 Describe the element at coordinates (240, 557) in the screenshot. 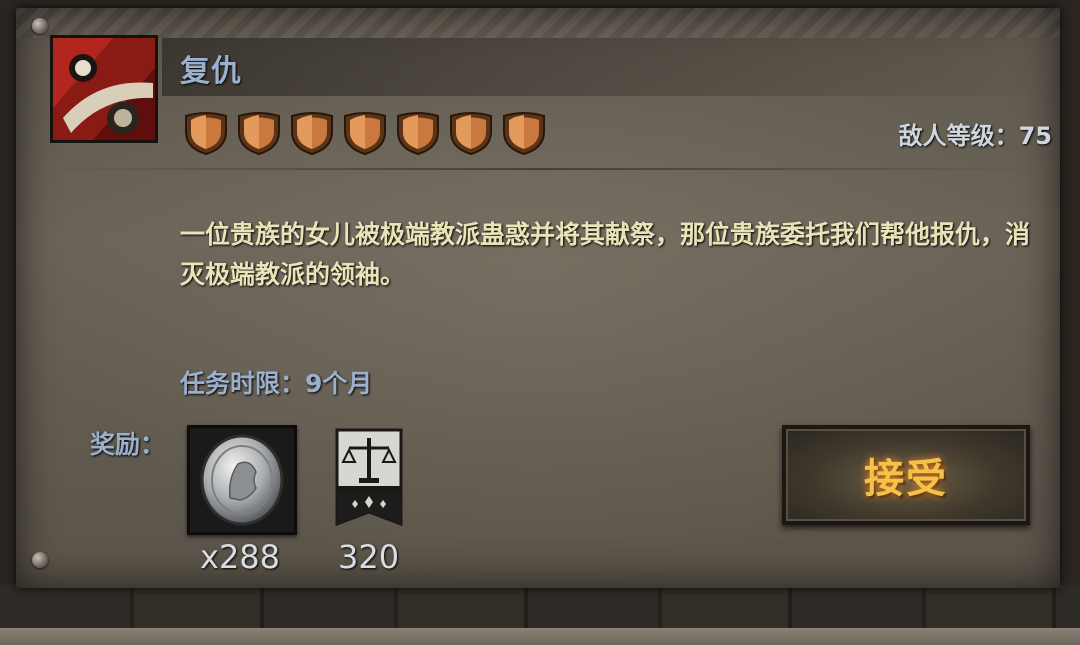

I see `reward-count-coin: x288` at that location.